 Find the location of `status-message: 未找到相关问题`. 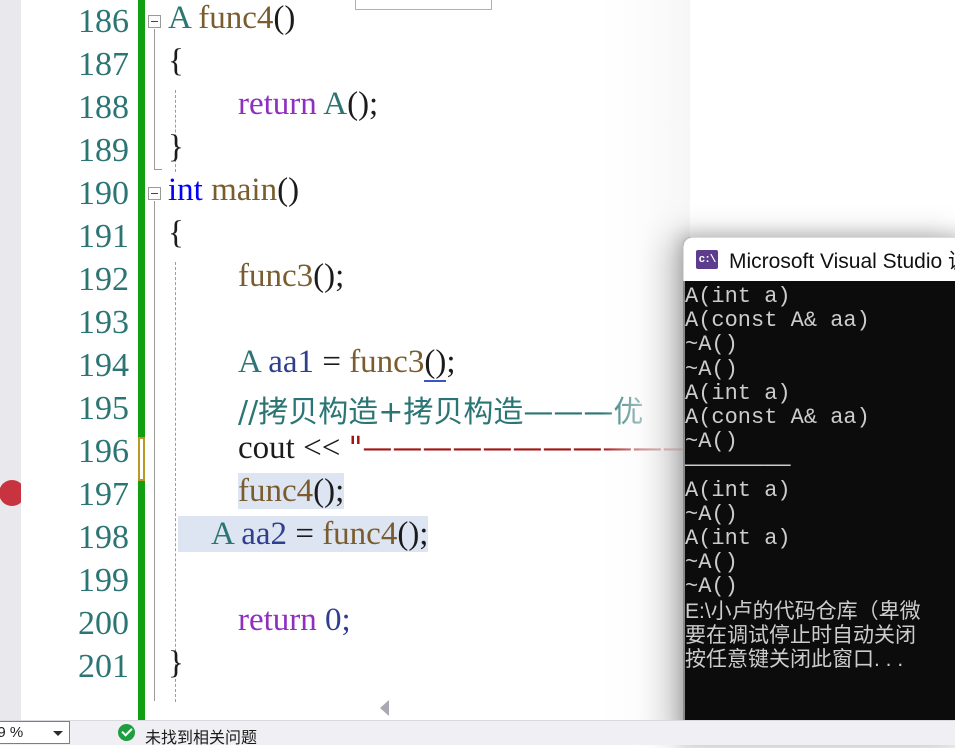

status-message: 未找到相关问题 is located at coordinates (201, 738).